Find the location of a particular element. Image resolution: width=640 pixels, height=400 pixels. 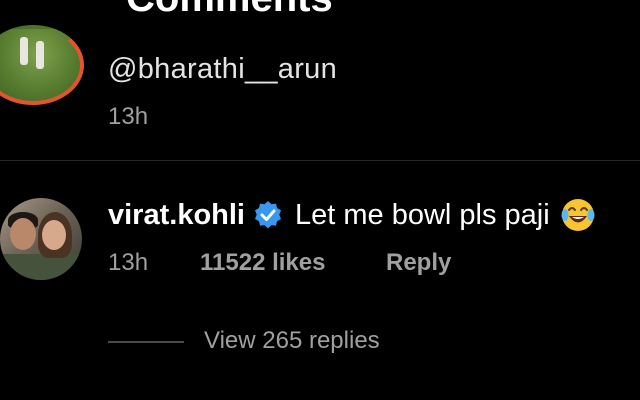

face-with-tears-of-joy-icon is located at coordinates (578, 215).